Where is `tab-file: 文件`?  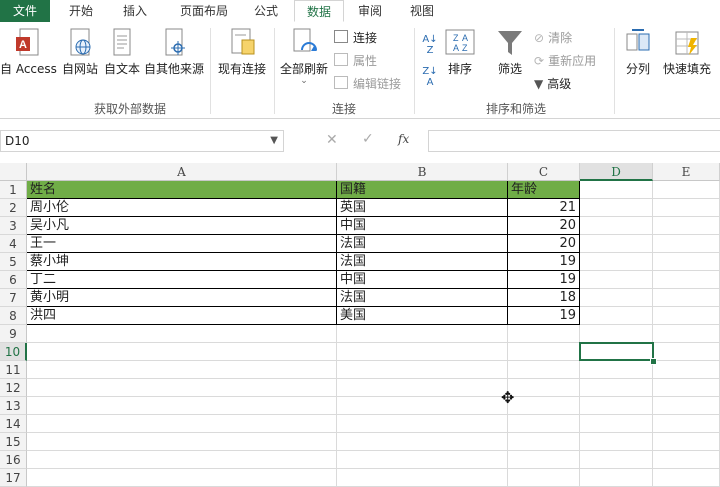
tab-file: 文件 is located at coordinates (25, 11).